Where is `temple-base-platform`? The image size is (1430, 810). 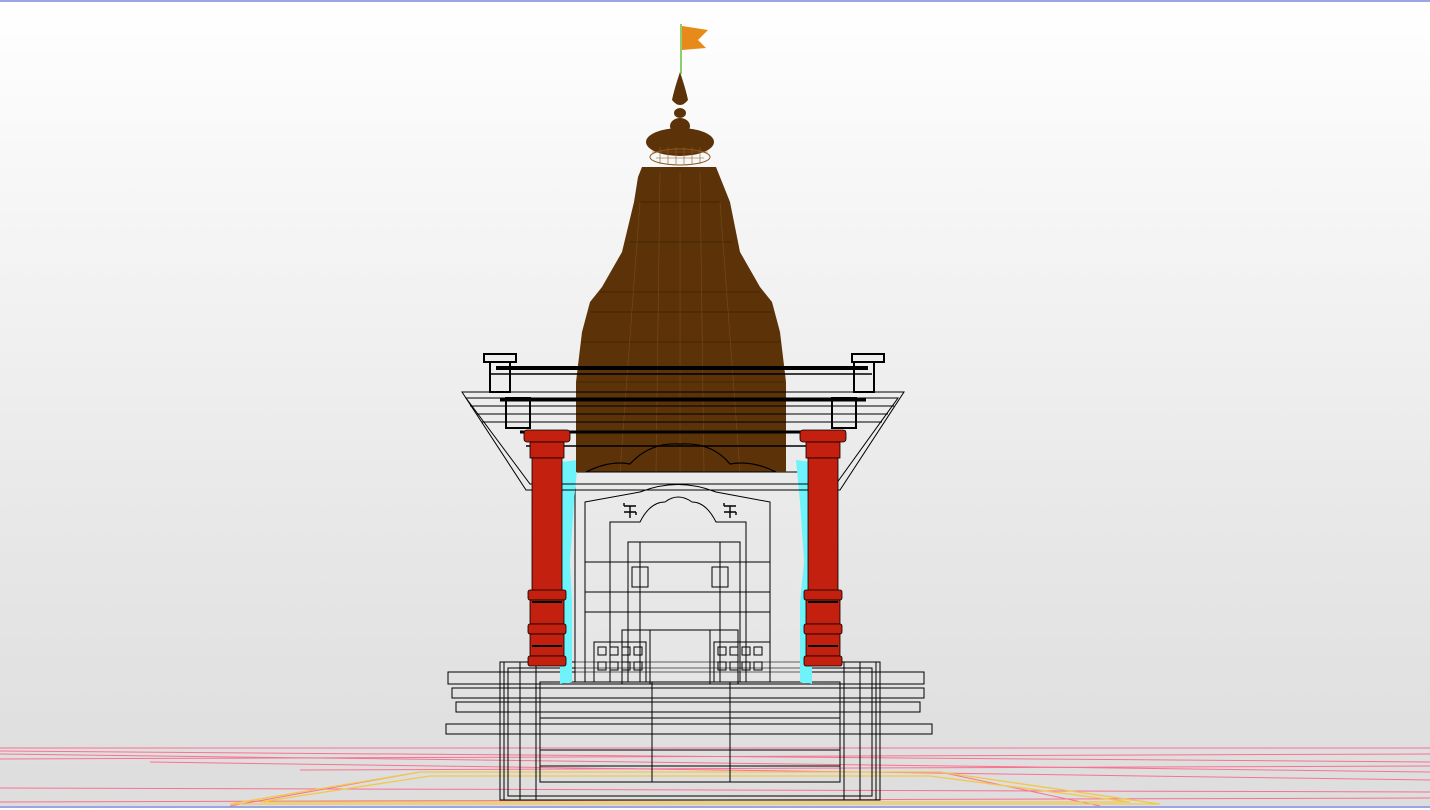 temple-base-platform is located at coordinates (689, 731).